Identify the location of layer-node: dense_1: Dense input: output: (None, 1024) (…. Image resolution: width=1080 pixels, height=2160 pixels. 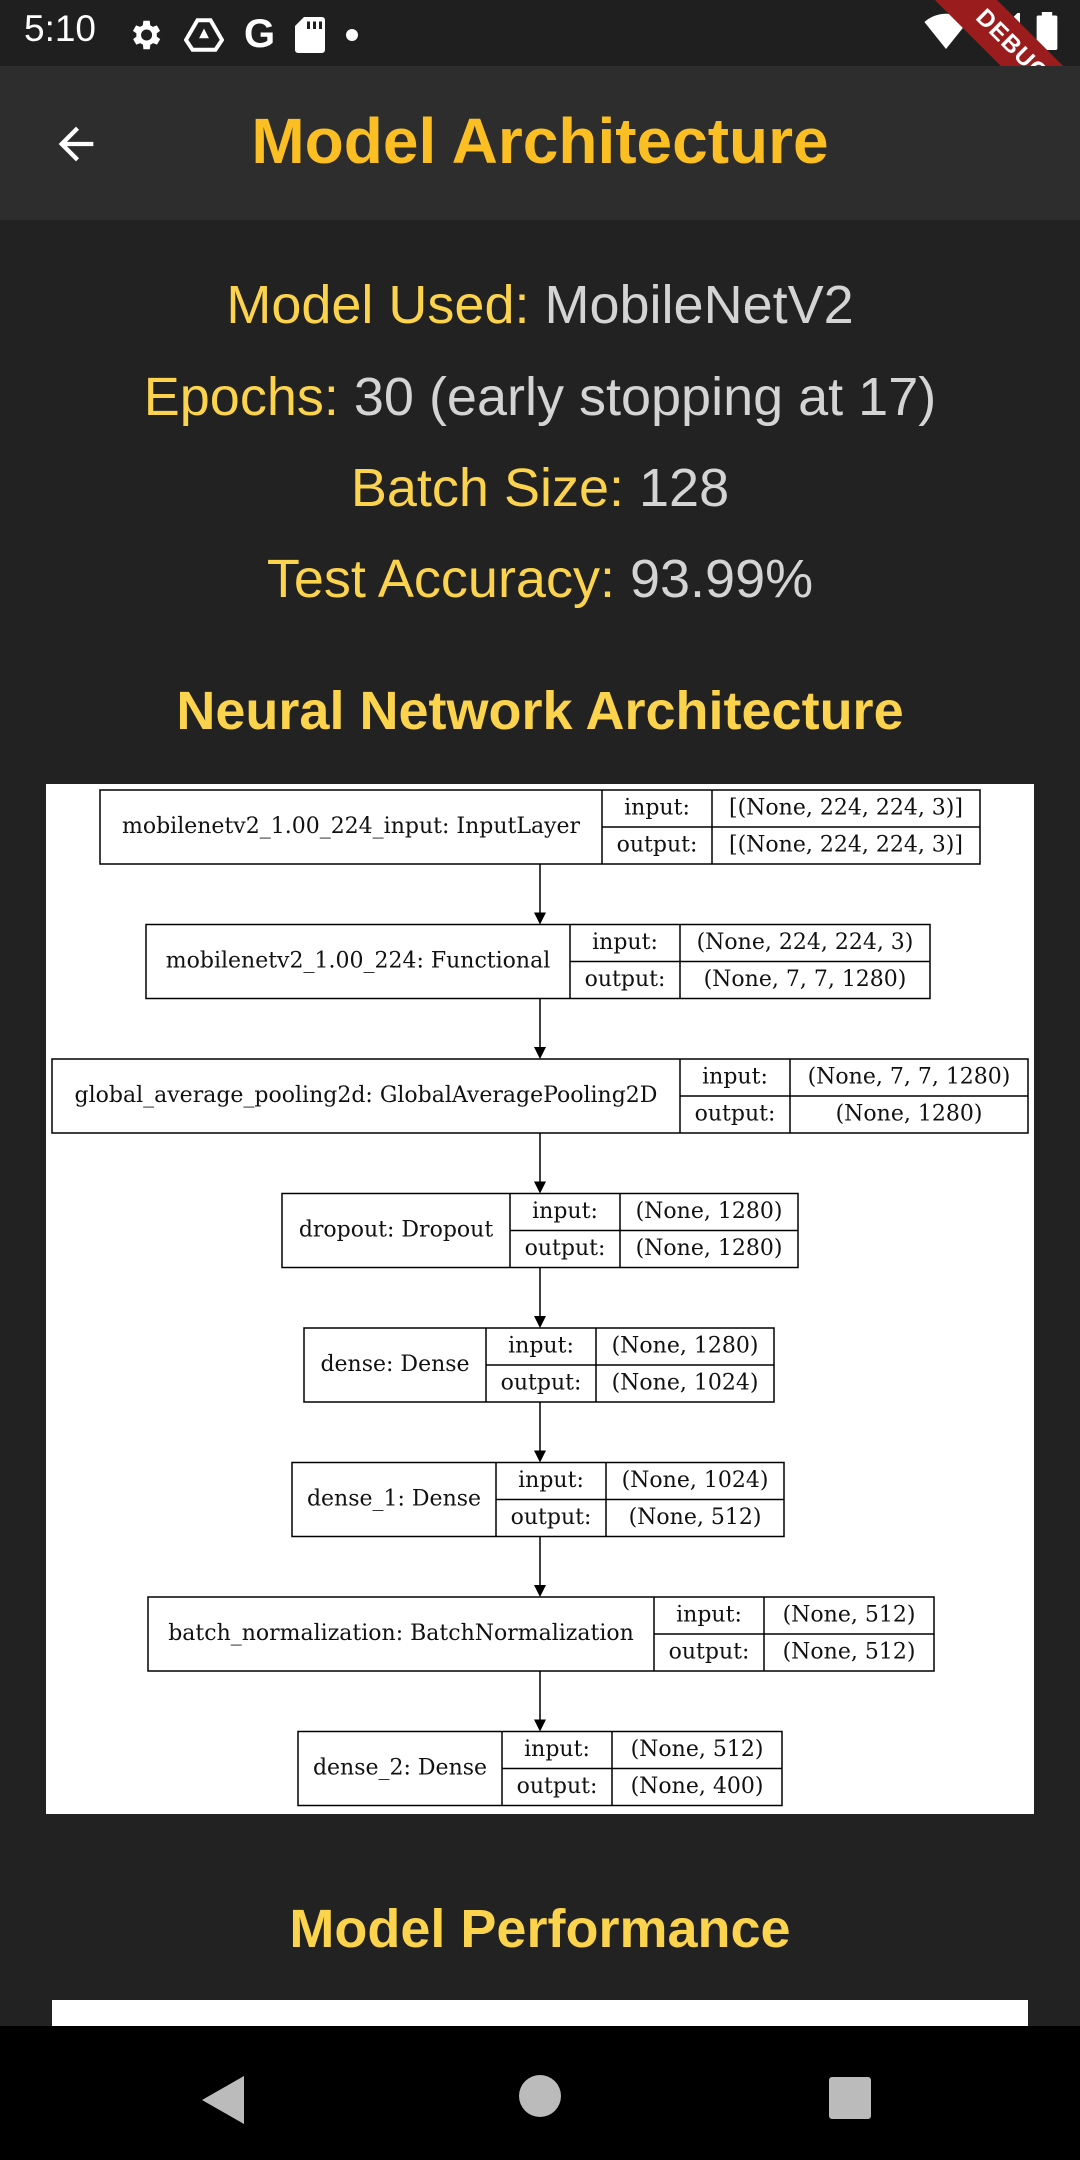
(538, 1499).